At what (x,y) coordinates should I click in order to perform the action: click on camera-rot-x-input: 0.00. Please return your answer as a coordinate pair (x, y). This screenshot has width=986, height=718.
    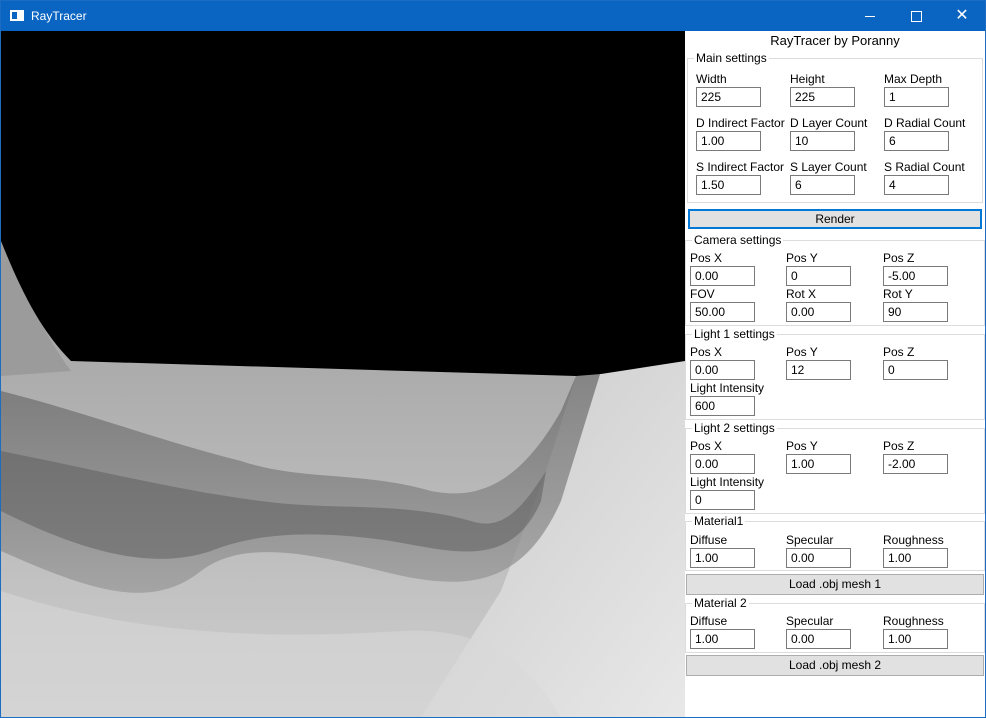
    Looking at the image, I should click on (818, 312).